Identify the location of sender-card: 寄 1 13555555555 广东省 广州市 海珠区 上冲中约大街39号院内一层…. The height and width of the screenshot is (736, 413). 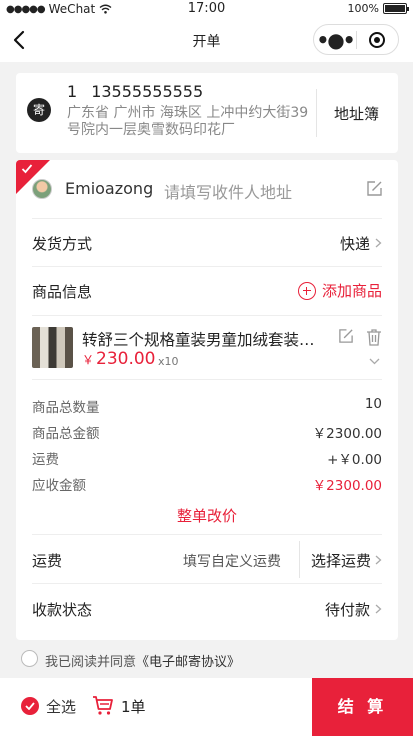
(207, 113).